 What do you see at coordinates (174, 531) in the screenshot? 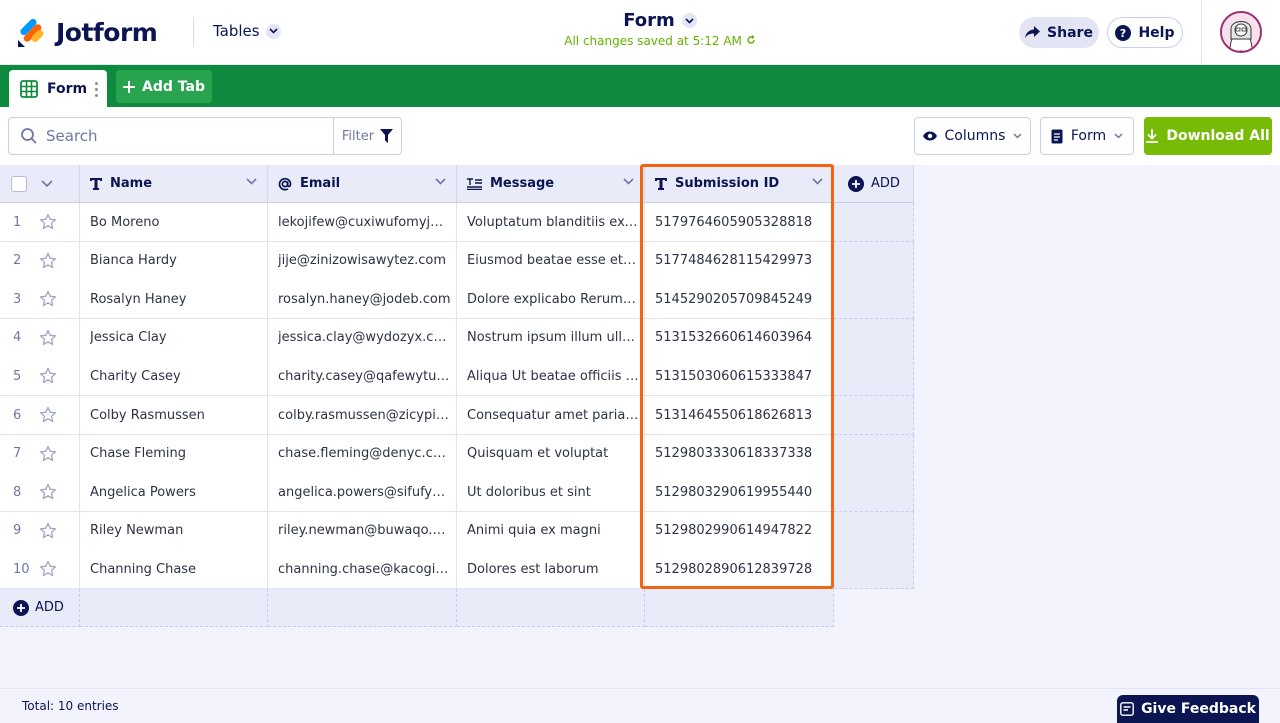
I see `cell-name: Riley Newman` at bounding box center [174, 531].